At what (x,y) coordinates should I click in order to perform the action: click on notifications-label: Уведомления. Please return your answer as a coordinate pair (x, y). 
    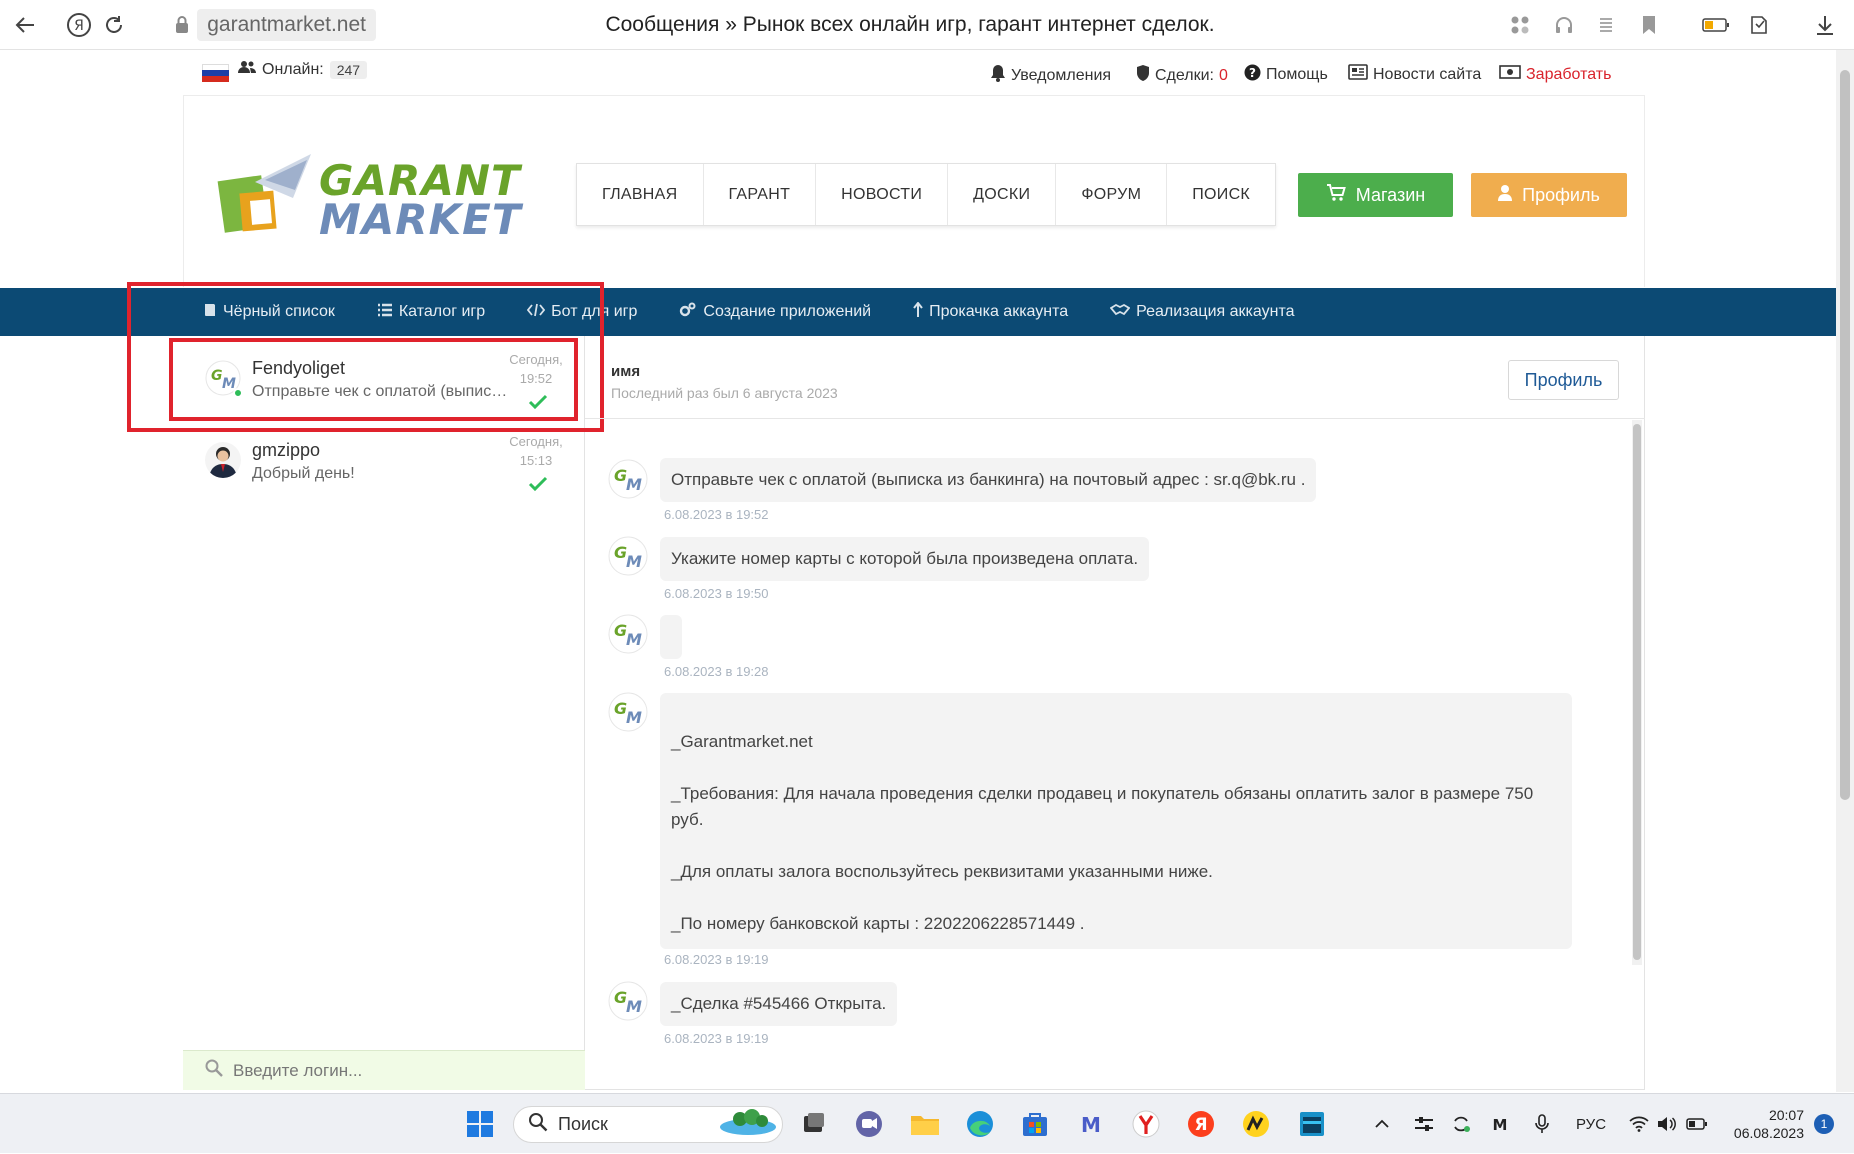
    Looking at the image, I should click on (1061, 76).